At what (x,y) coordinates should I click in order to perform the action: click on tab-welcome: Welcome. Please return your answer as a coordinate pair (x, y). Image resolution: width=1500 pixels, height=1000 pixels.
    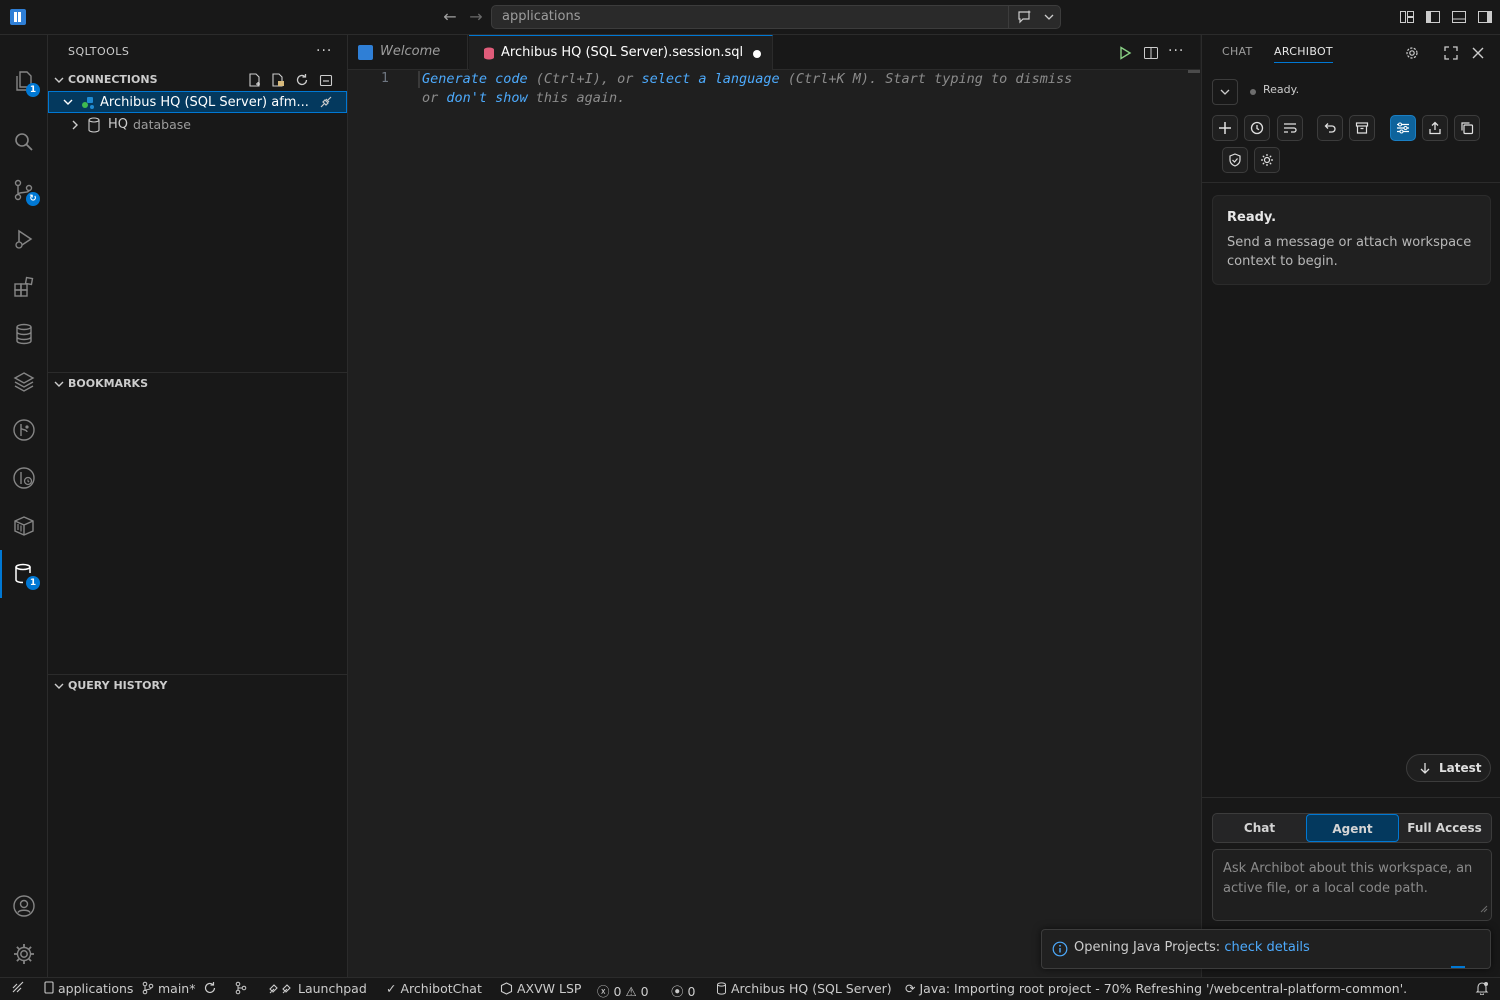
    Looking at the image, I should click on (408, 52).